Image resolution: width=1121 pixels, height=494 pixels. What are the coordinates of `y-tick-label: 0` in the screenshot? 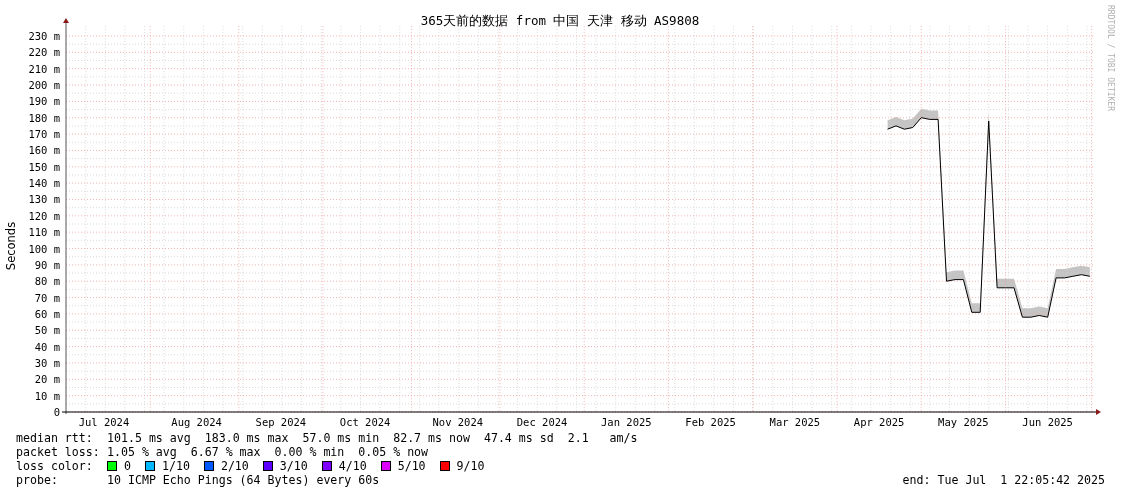 It's located at (56, 412).